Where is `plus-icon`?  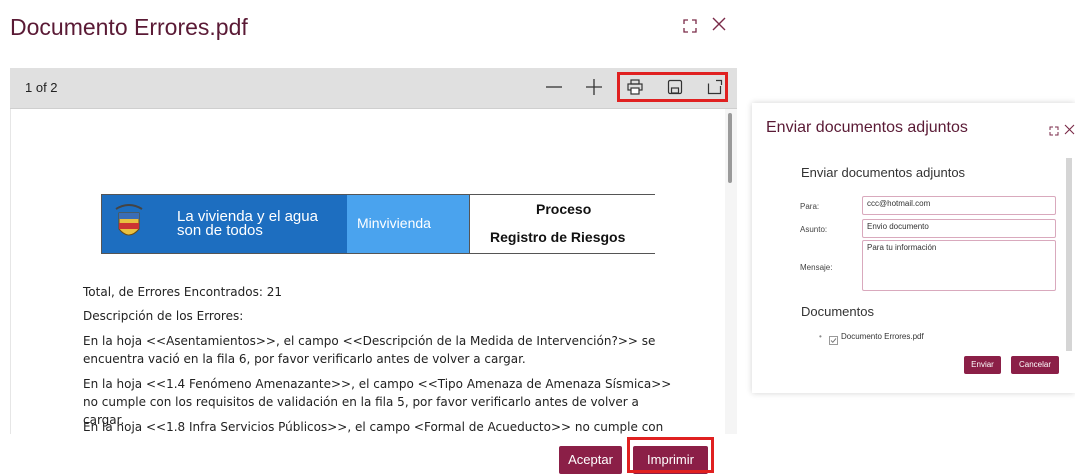 plus-icon is located at coordinates (594, 87).